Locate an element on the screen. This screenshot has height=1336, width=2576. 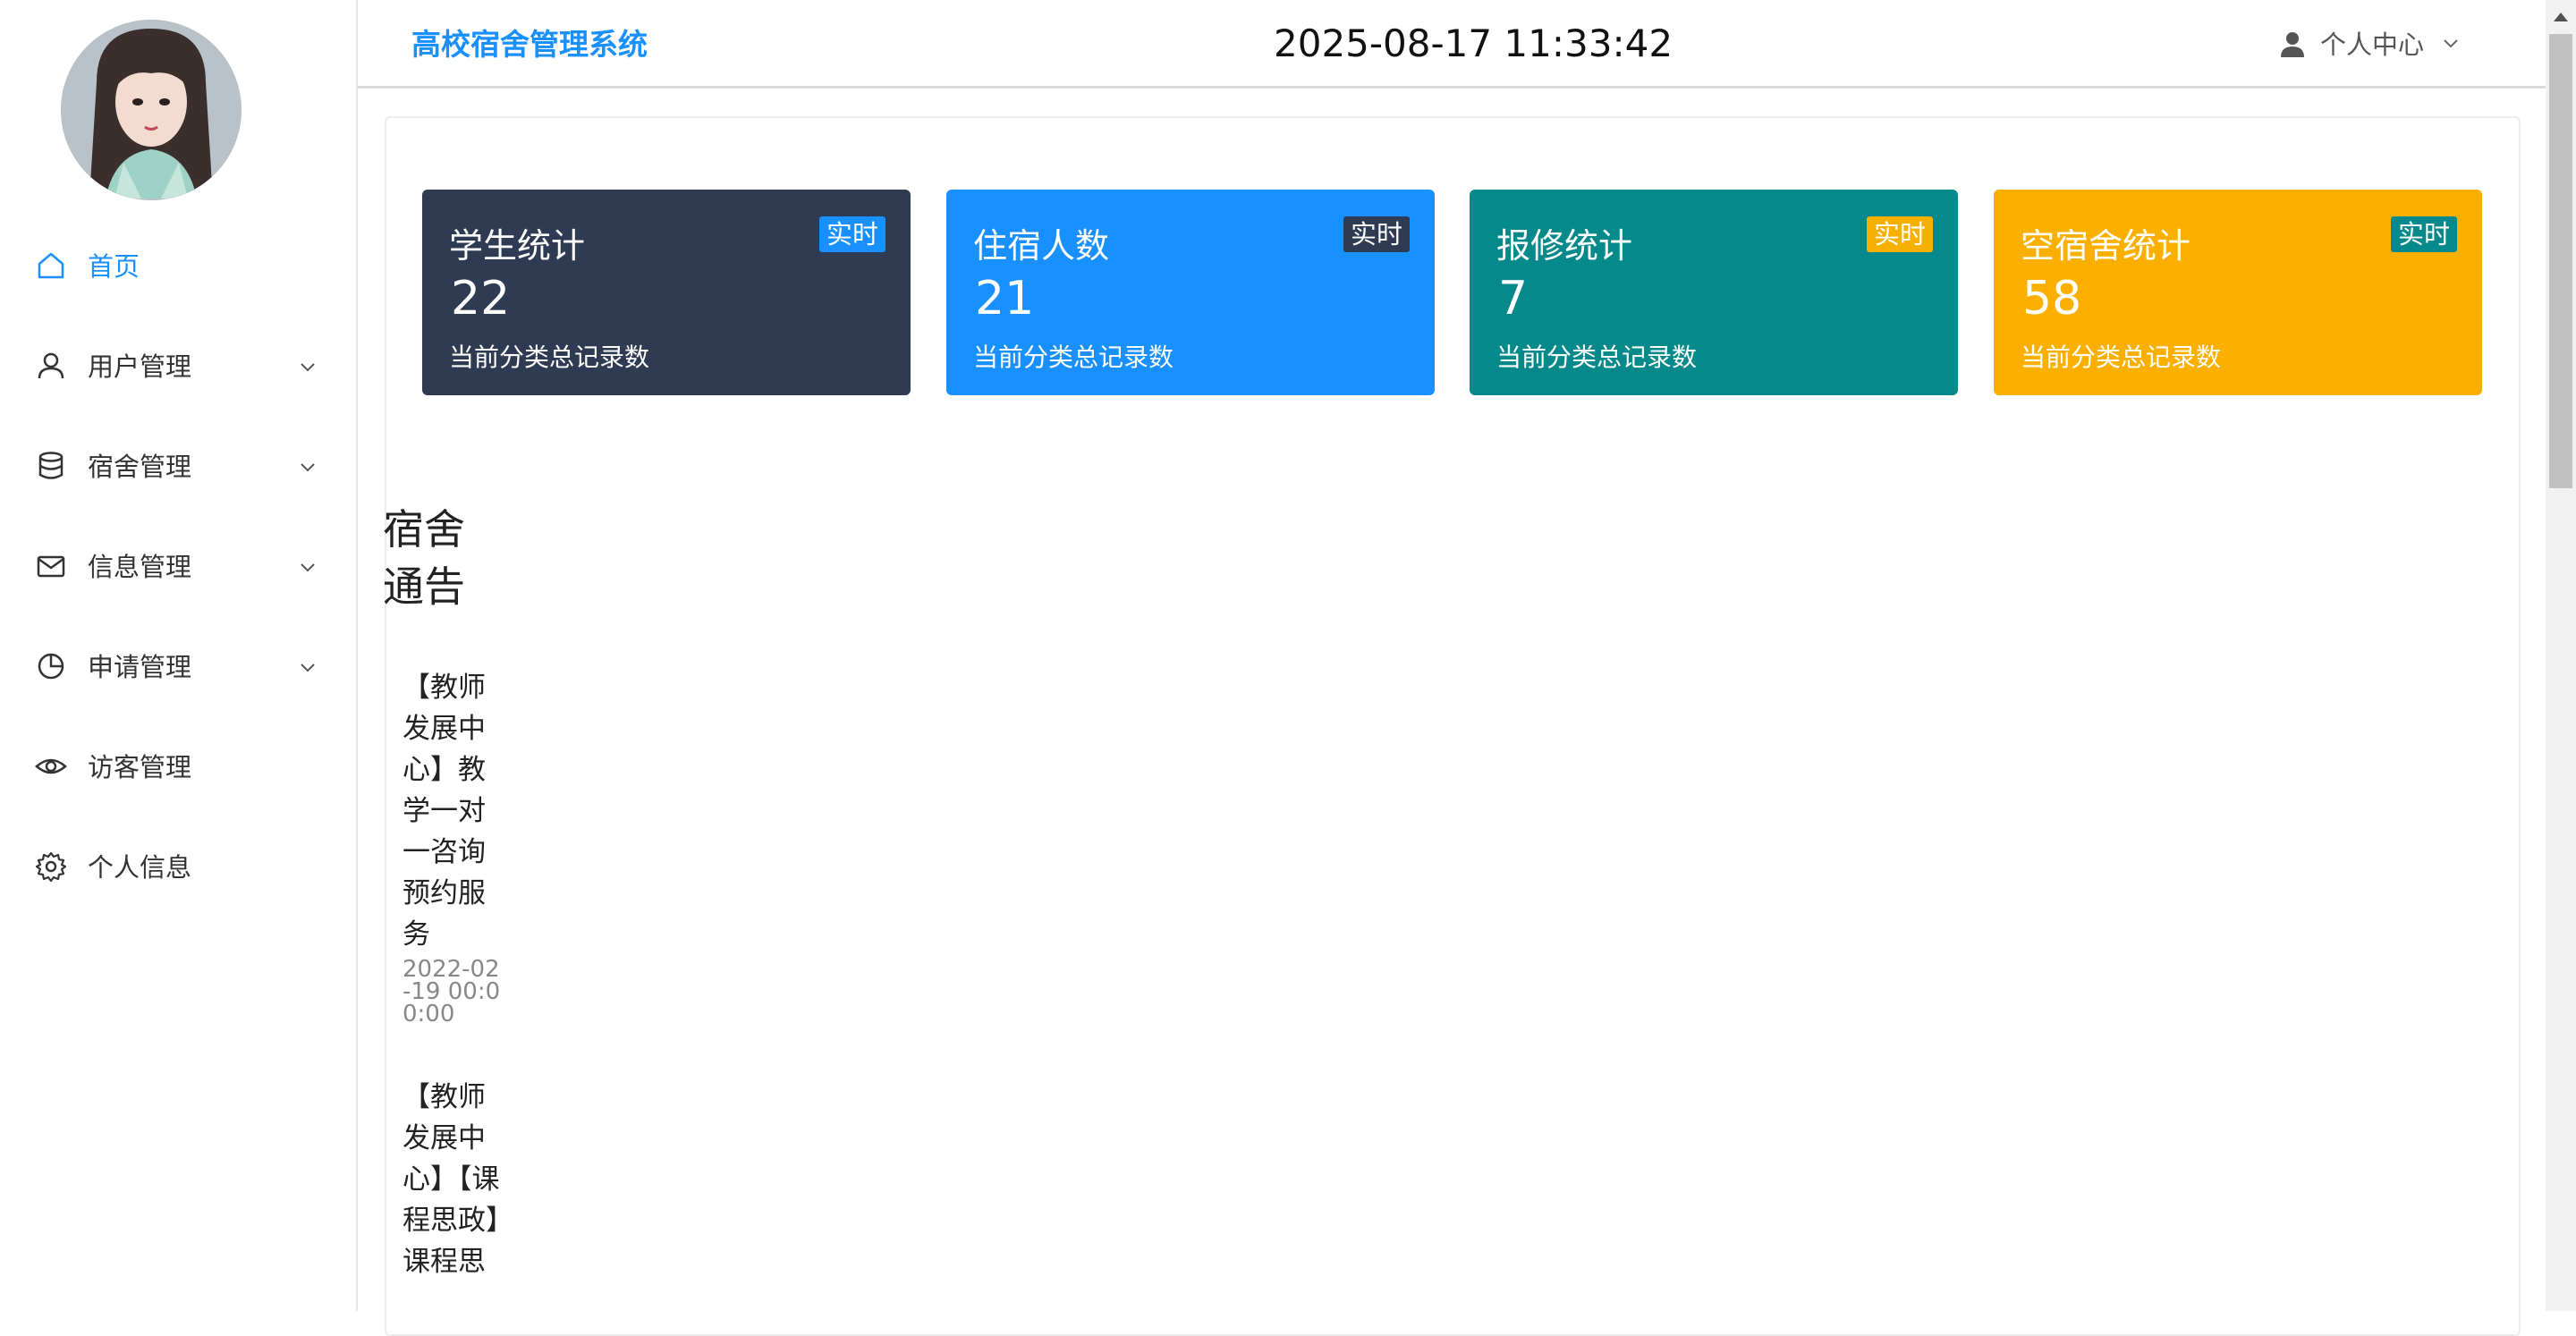
notice-section-title: 宿舍通告 is located at coordinates (424, 558).